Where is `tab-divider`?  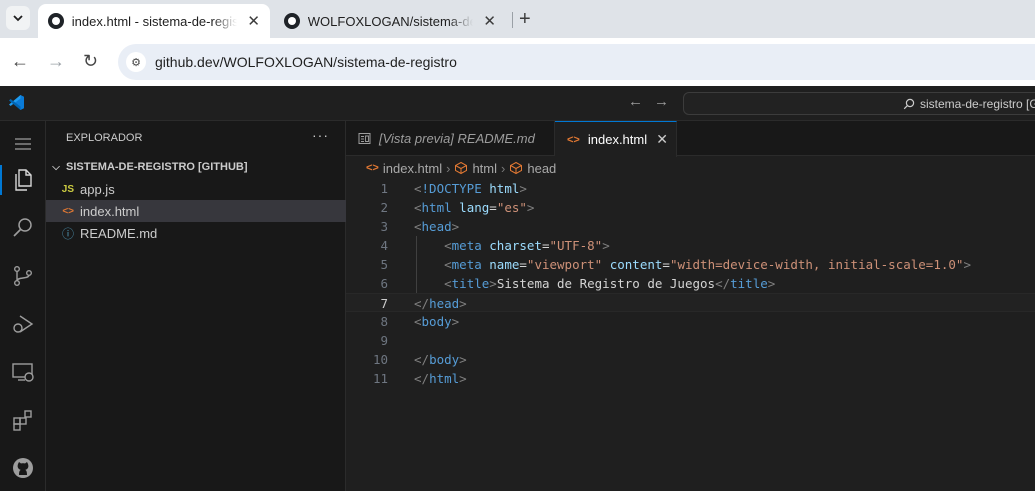 tab-divider is located at coordinates (512, 20).